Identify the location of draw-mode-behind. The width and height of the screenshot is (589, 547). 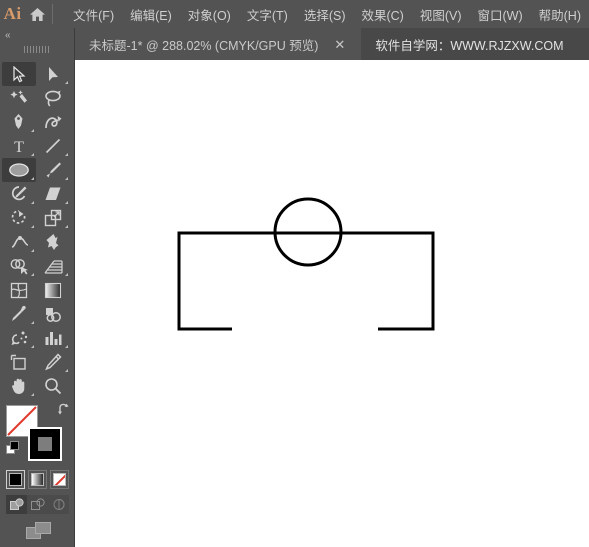
(37, 504).